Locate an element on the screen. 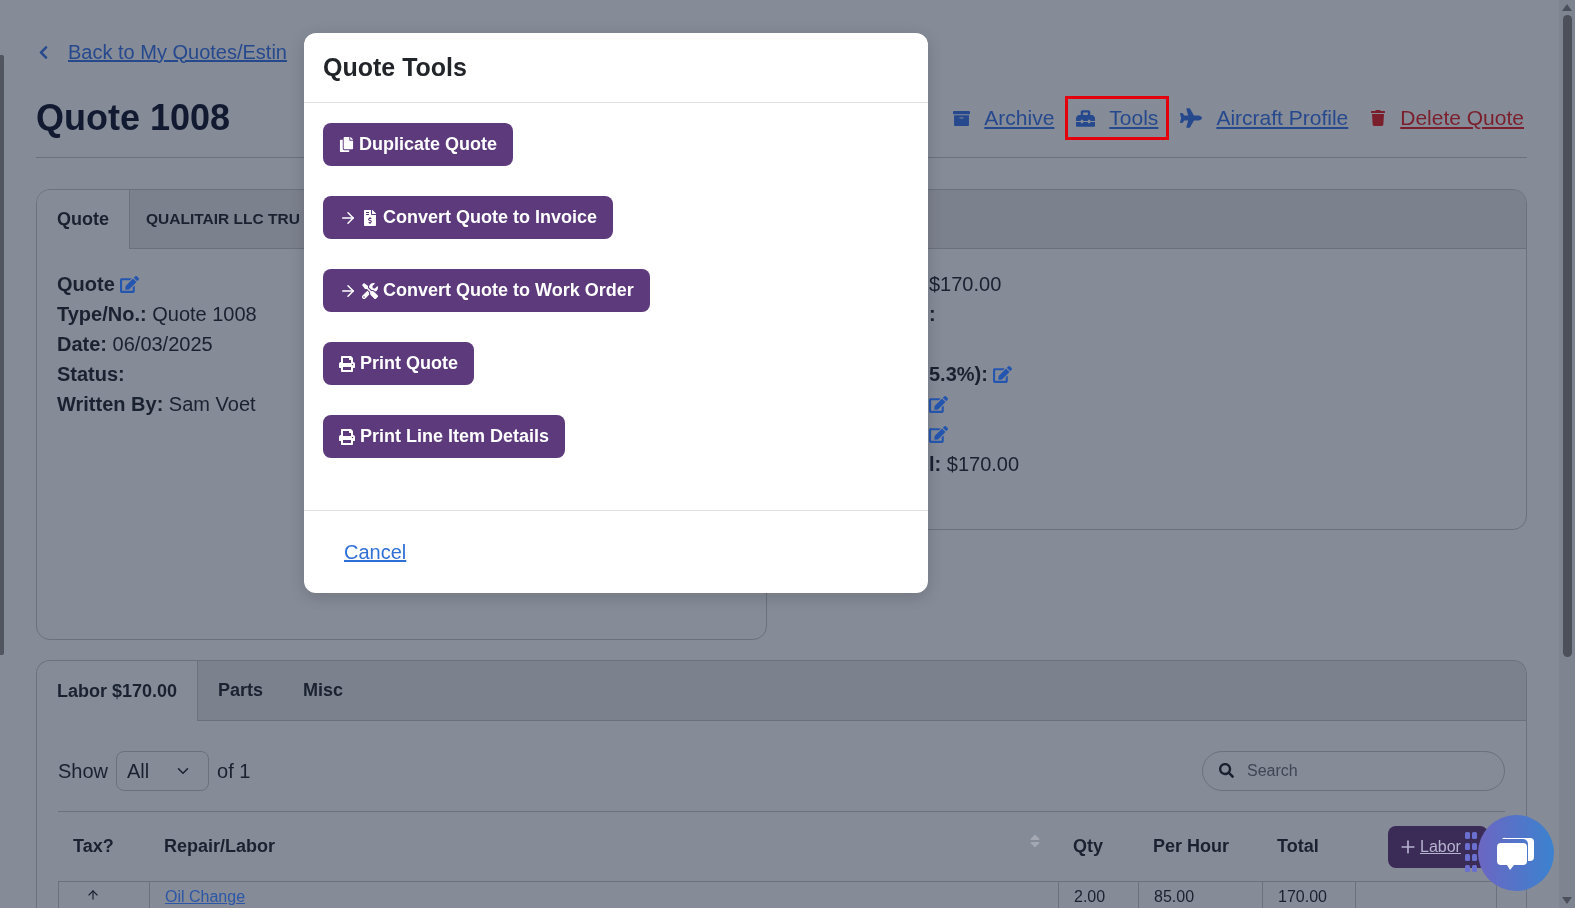 The width and height of the screenshot is (1575, 908). back-link: Back to My Quotes/Estin is located at coordinates (177, 52).